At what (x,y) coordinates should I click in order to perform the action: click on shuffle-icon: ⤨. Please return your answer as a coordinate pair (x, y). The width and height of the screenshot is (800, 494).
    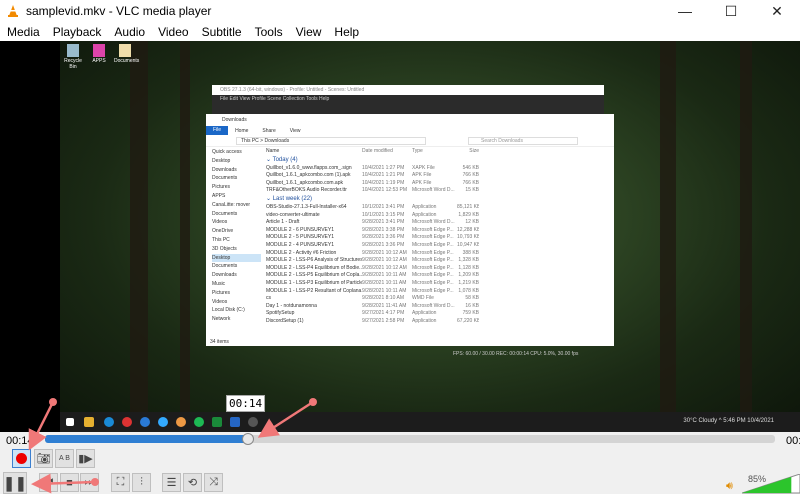
    Looking at the image, I should click on (213, 482).